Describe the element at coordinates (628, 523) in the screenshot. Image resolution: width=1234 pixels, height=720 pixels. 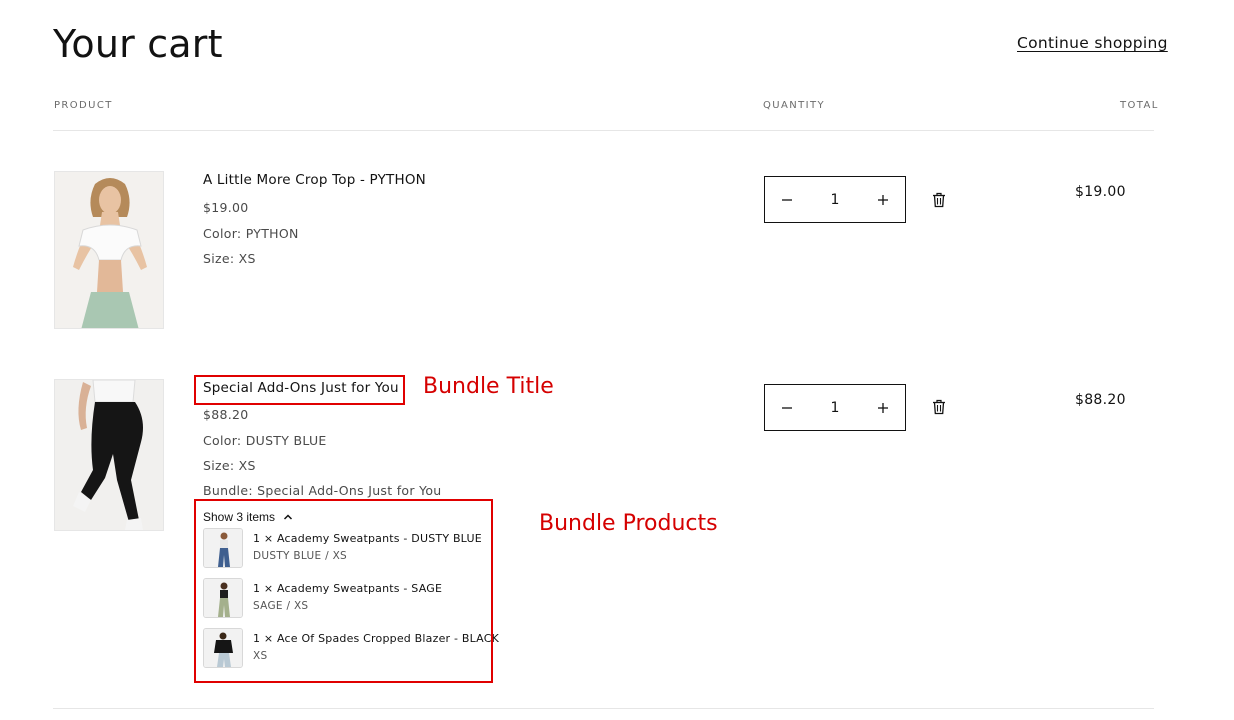
I see `annotation-label-bundle-products: Bundle Products` at that location.